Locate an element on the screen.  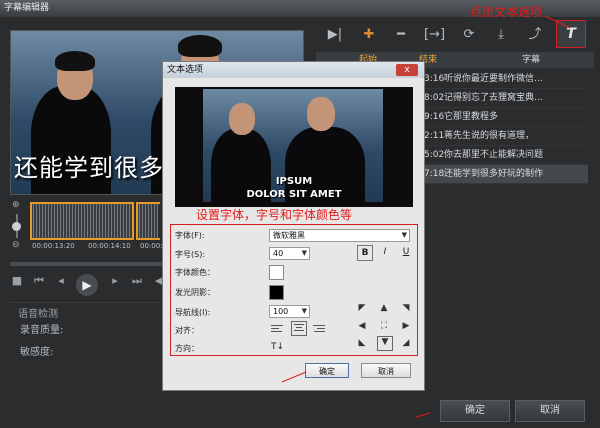
dialog-ok-button: 确定 is located at coordinates (327, 370).